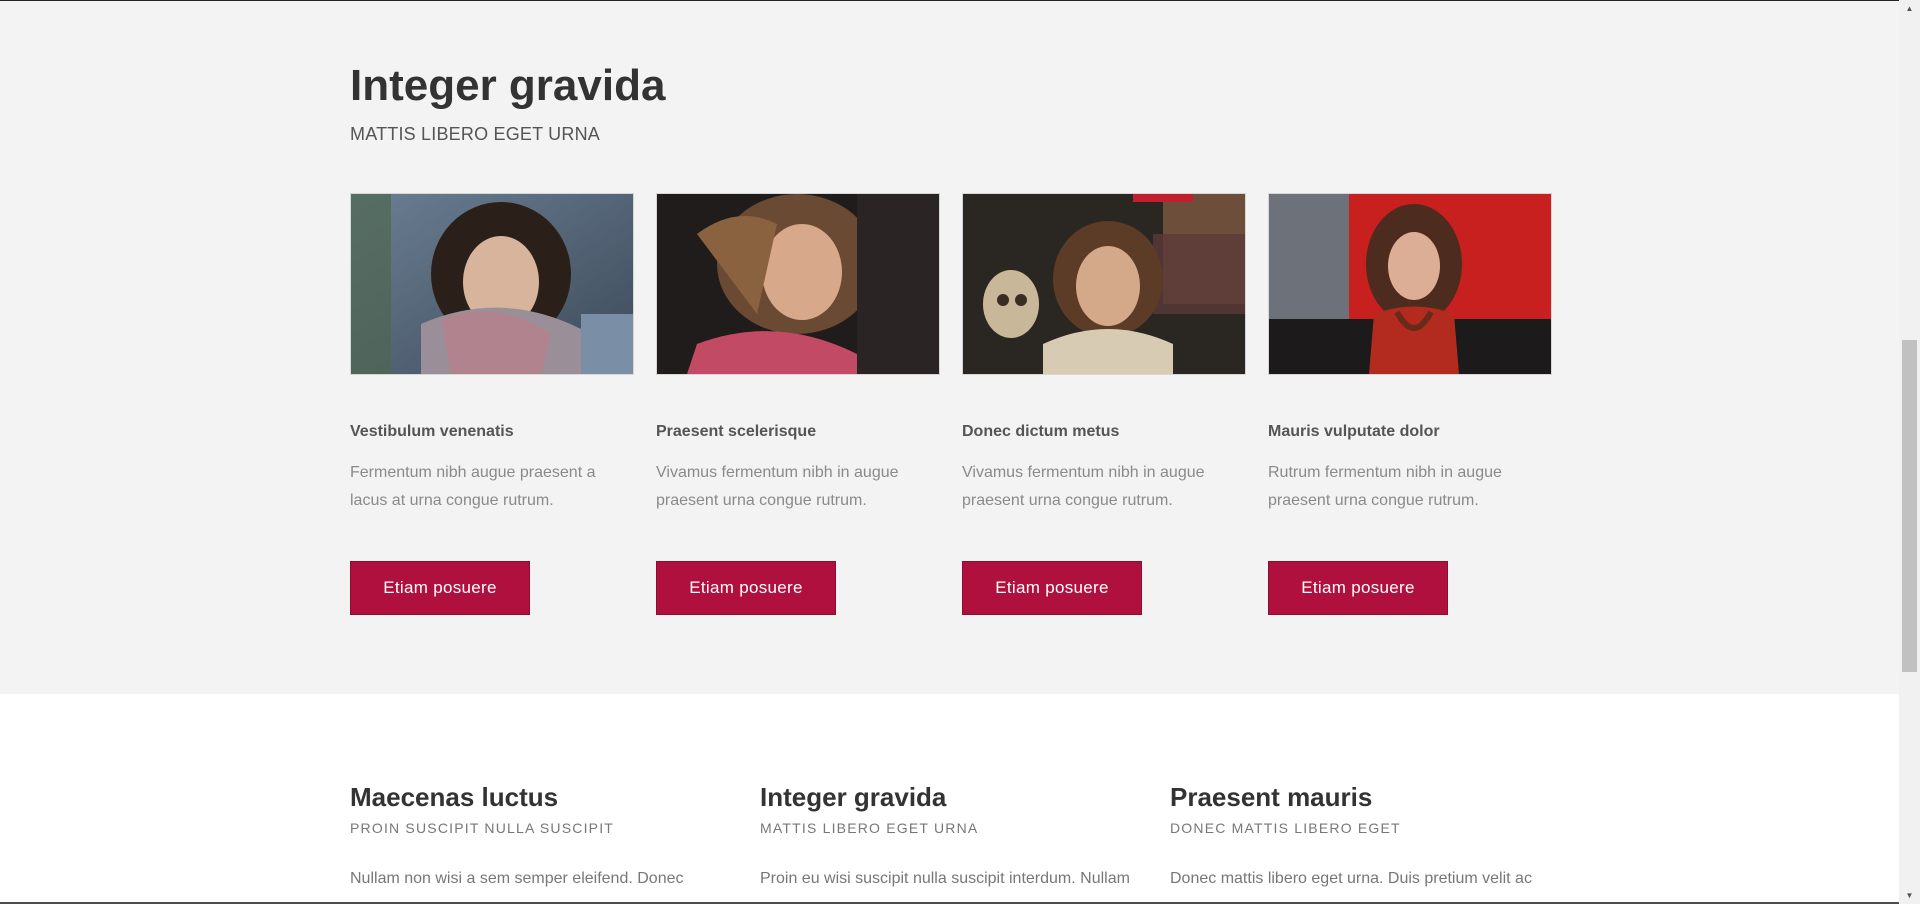  I want to click on column-subtitle: DONEC MATTIS LIBERO EGET, so click(1285, 828).